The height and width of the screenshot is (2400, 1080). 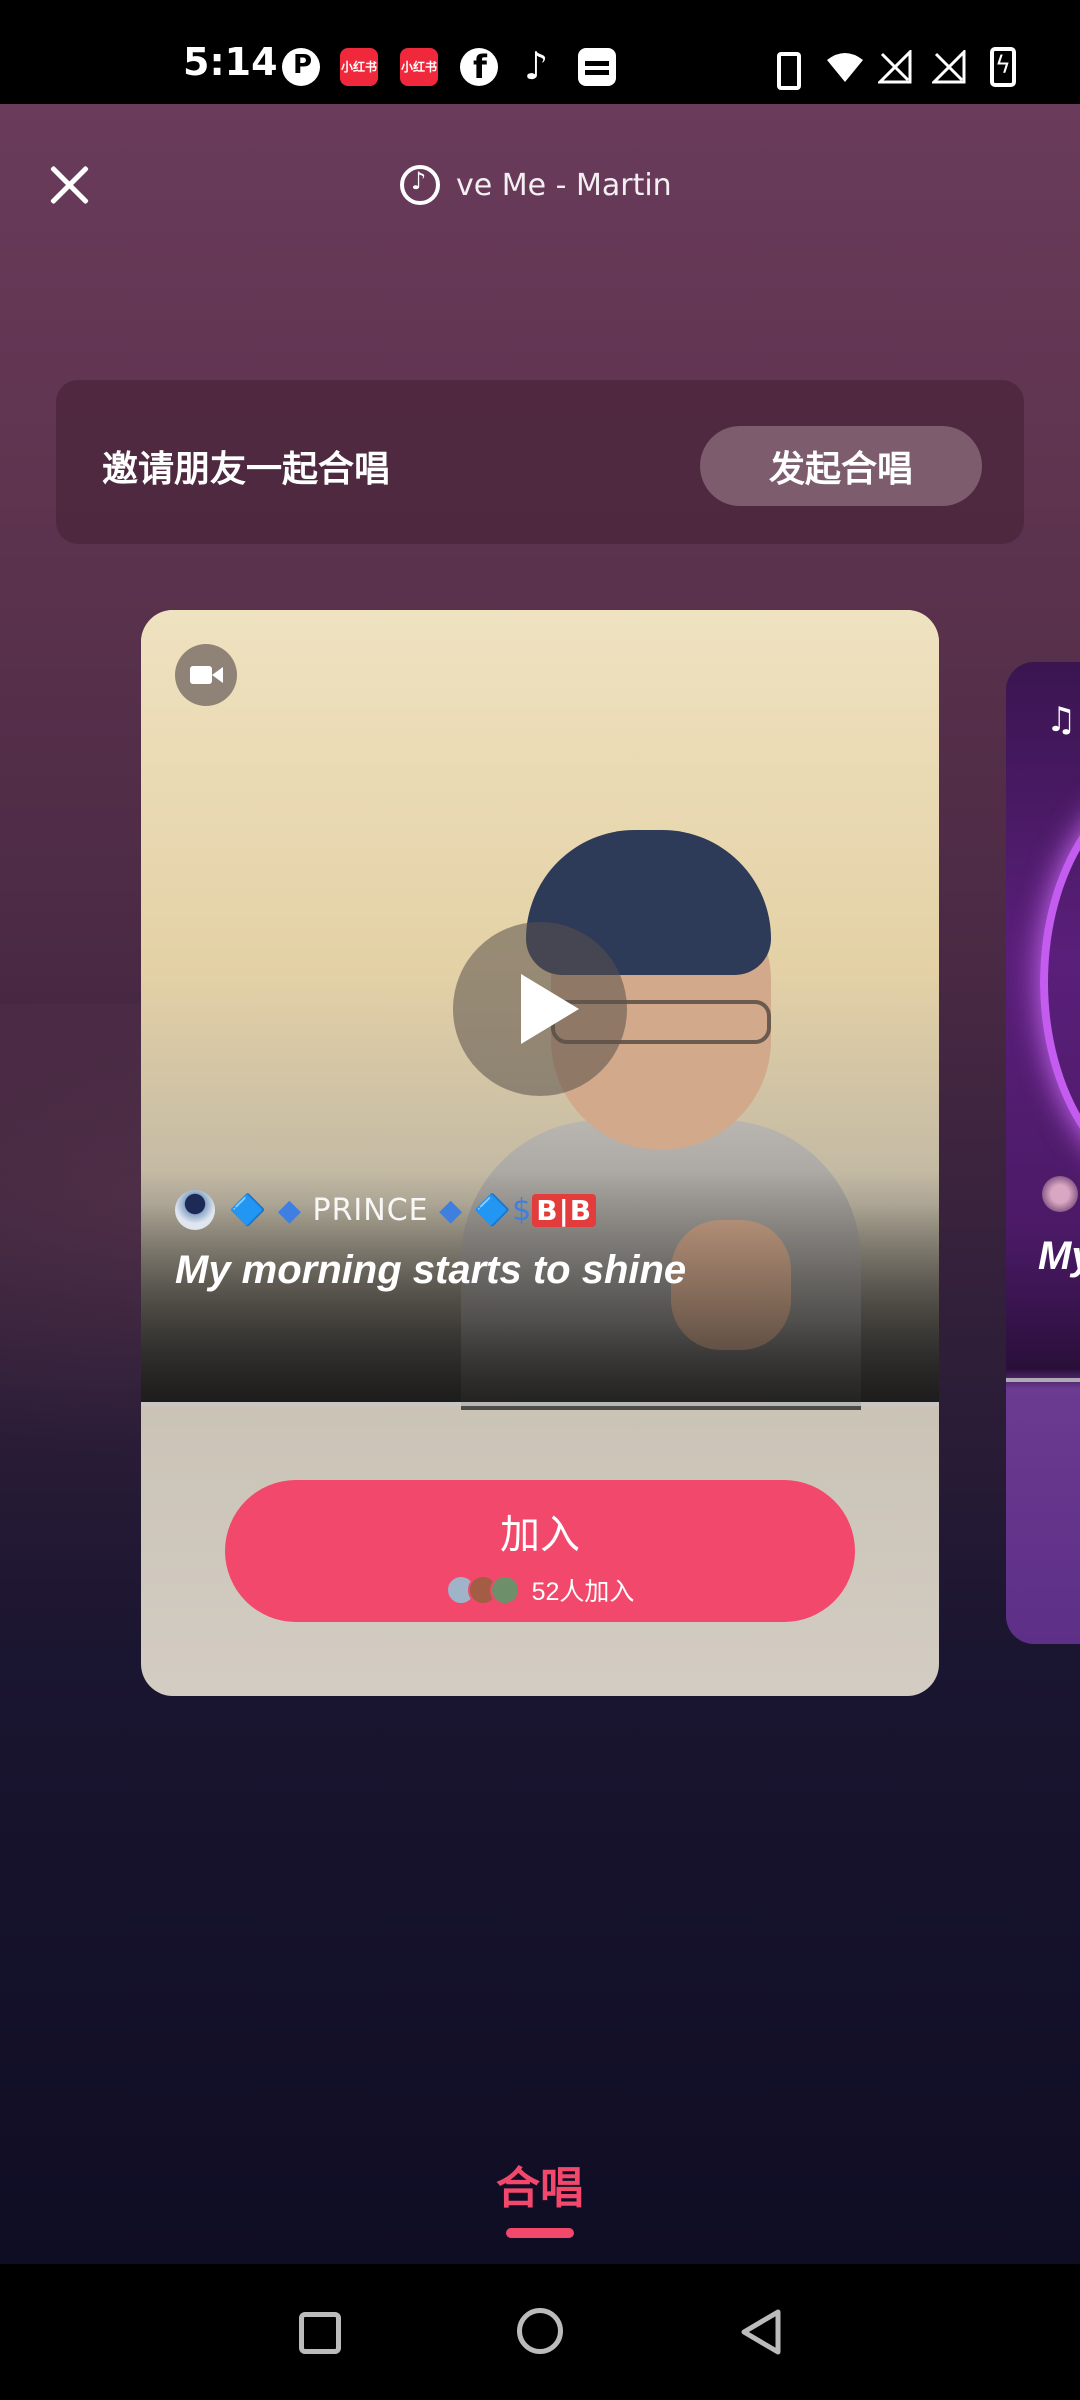 I want to click on next-lyric-line: My, so click(x=1059, y=1256).